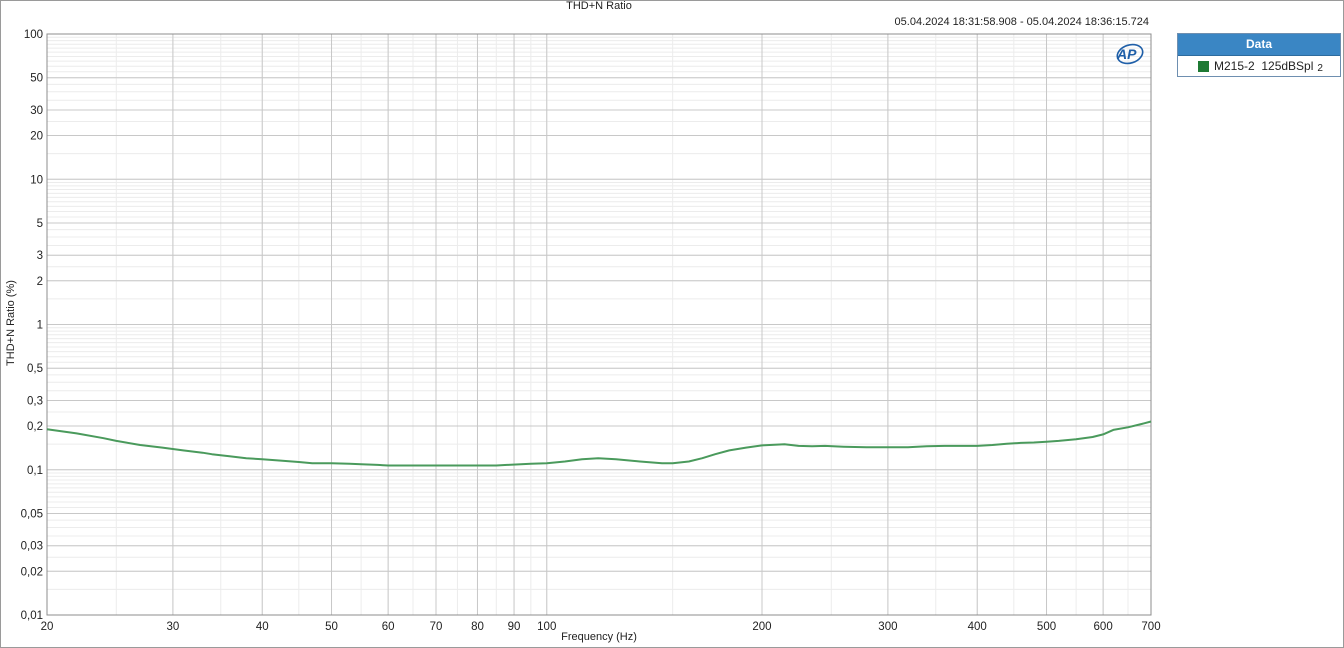 The width and height of the screenshot is (1344, 648). What do you see at coordinates (40, 326) in the screenshot?
I see `y-tick-label: 1` at bounding box center [40, 326].